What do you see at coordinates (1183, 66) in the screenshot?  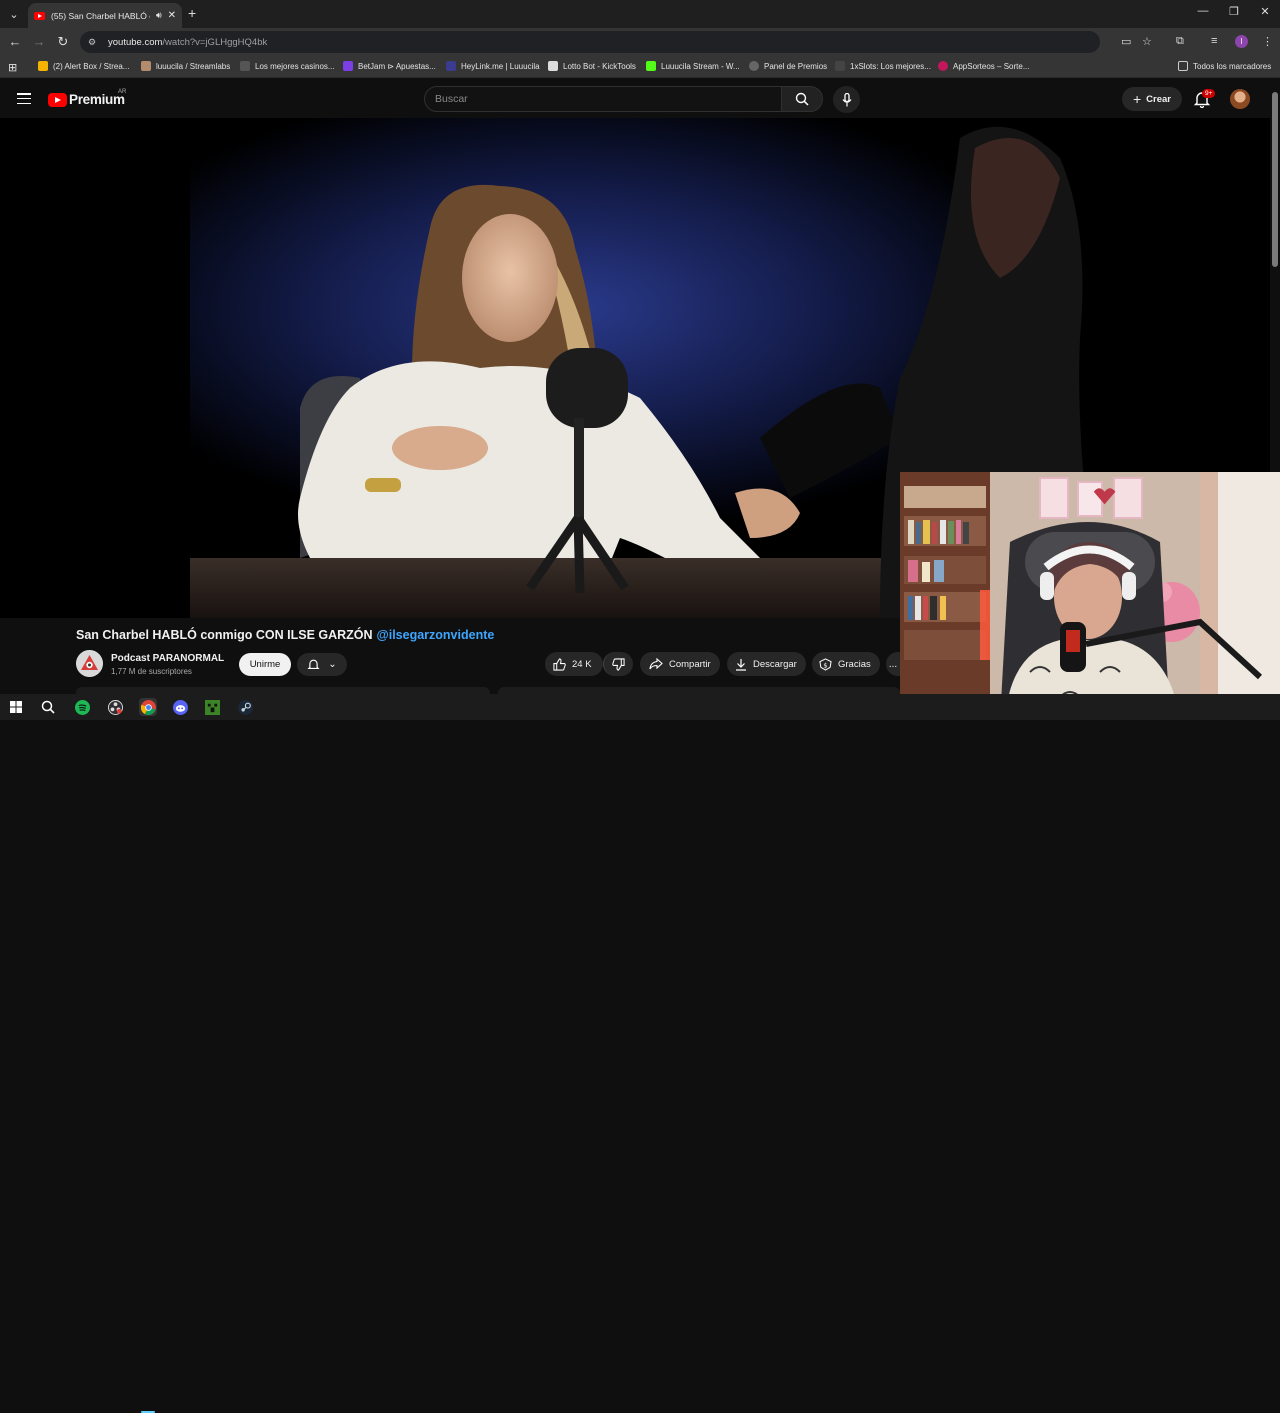 I see `folder-icon` at bounding box center [1183, 66].